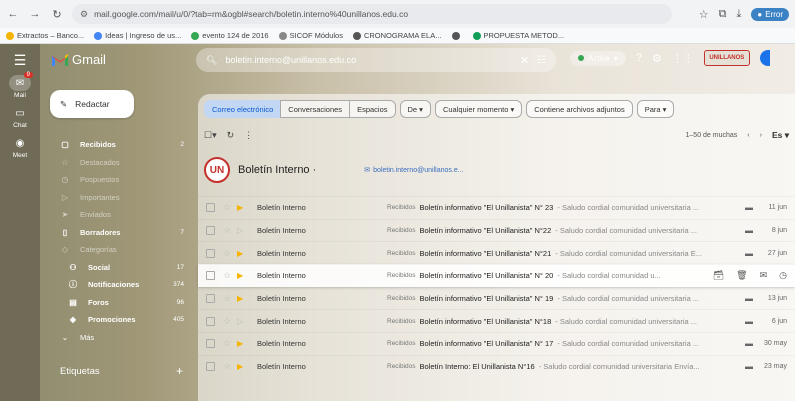 The image size is (795, 401). Describe the element at coordinates (290, 60) in the screenshot. I see `search-input: boletin.interno@unillanos.edu.co` at that location.